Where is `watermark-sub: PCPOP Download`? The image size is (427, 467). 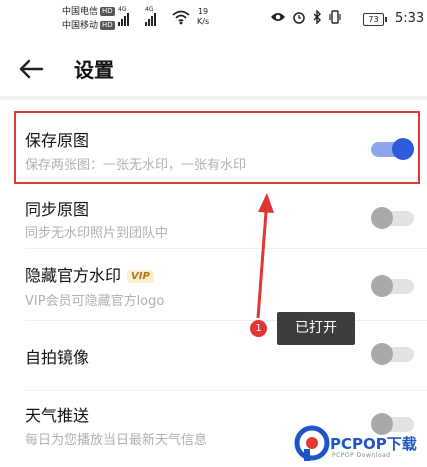 watermark-sub: PCPOP Download is located at coordinates (361, 455).